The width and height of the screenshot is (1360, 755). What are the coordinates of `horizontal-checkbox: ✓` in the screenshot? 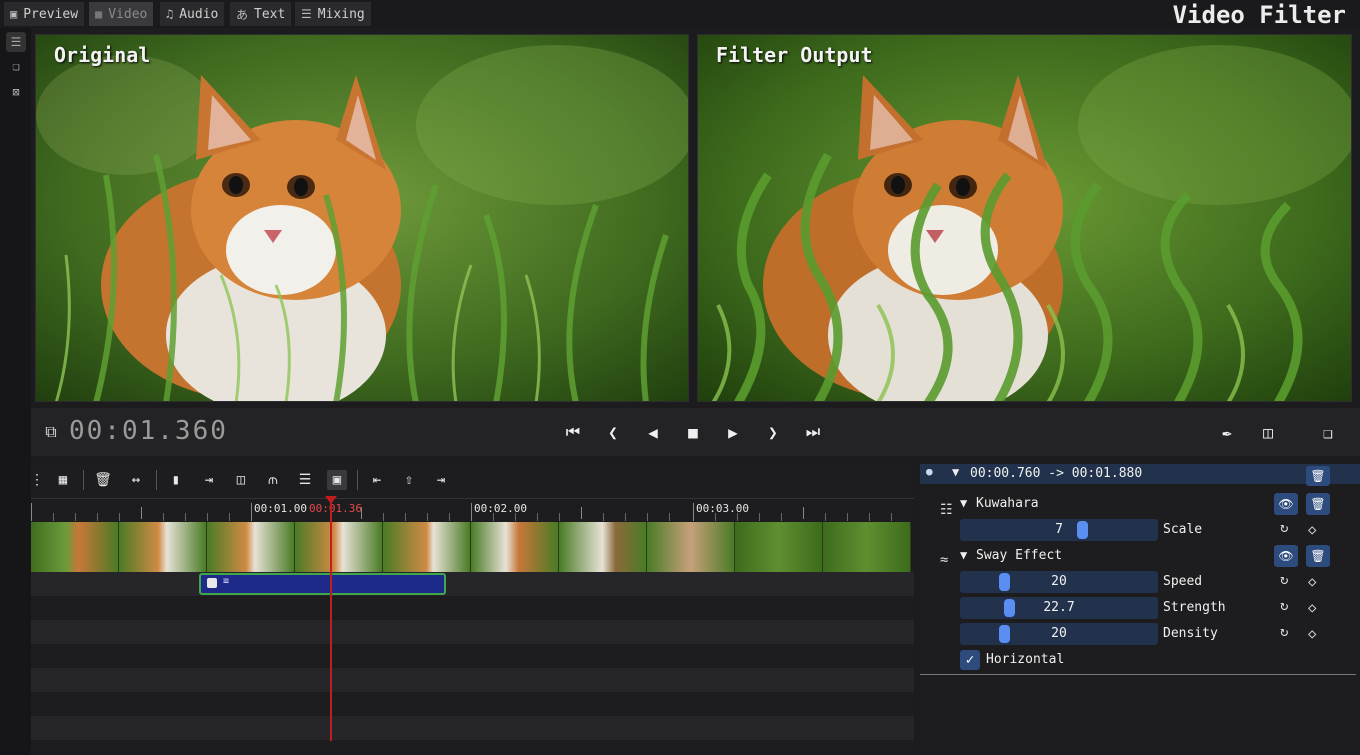 It's located at (970, 660).